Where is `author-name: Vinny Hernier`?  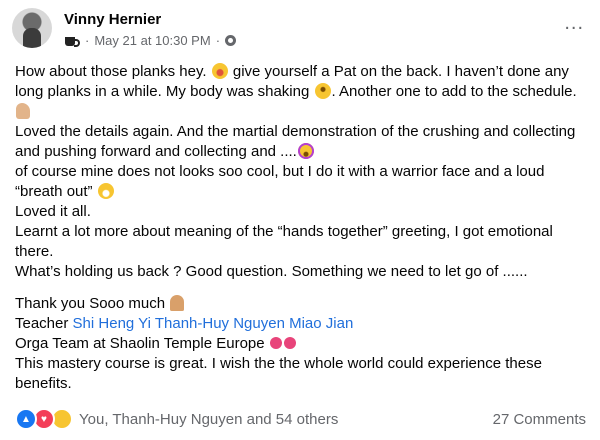 author-name: Vinny Hernier is located at coordinates (112, 19).